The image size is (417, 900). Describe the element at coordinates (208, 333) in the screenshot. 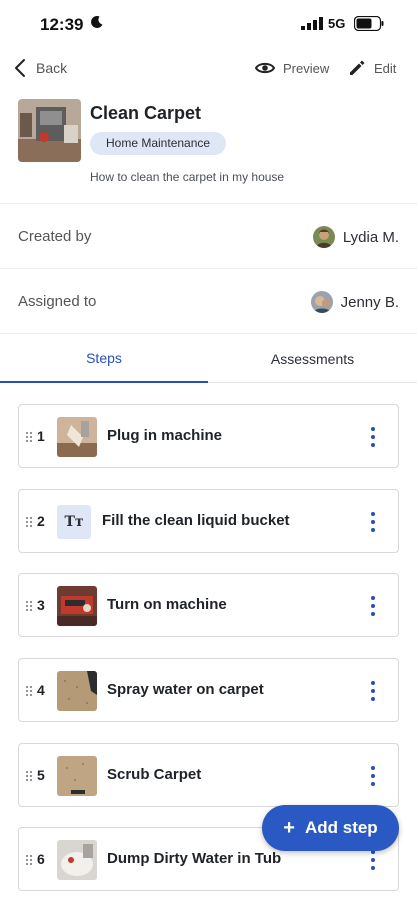

I see `divider` at that location.